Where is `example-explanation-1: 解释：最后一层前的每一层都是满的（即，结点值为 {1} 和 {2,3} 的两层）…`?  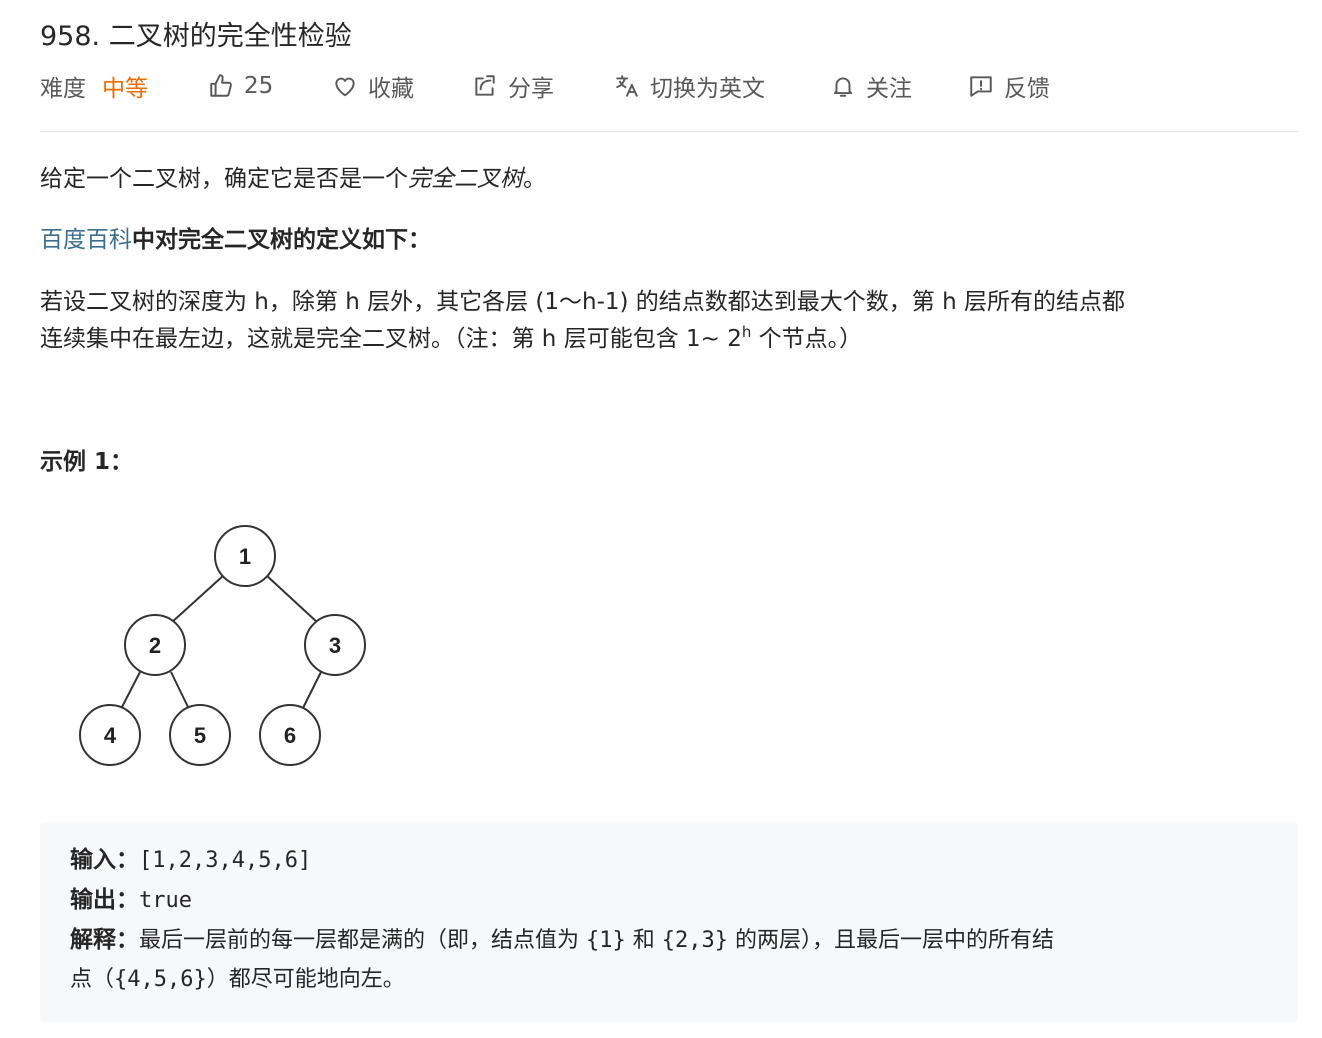 example-explanation-1: 解释：最后一层前的每一层都是满的（即，结点值为 {1} 和 {2,3} 的两层）… is located at coordinates (562, 940).